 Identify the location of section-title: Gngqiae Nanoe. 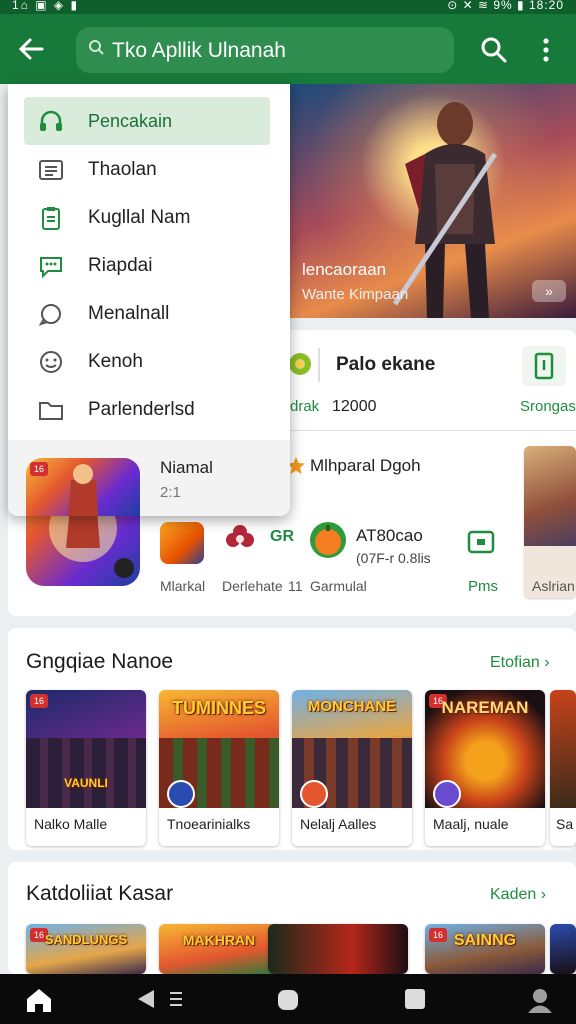
(100, 661).